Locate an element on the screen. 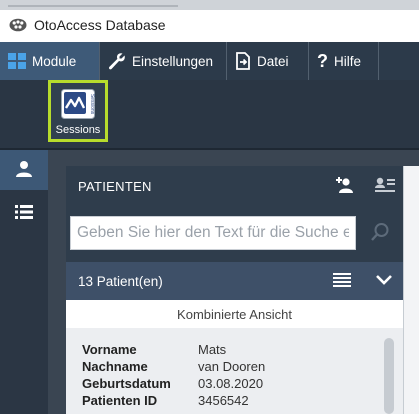 This screenshot has width=419, height=414. menu-einstellungen: Einstellungen is located at coordinates (163, 61).